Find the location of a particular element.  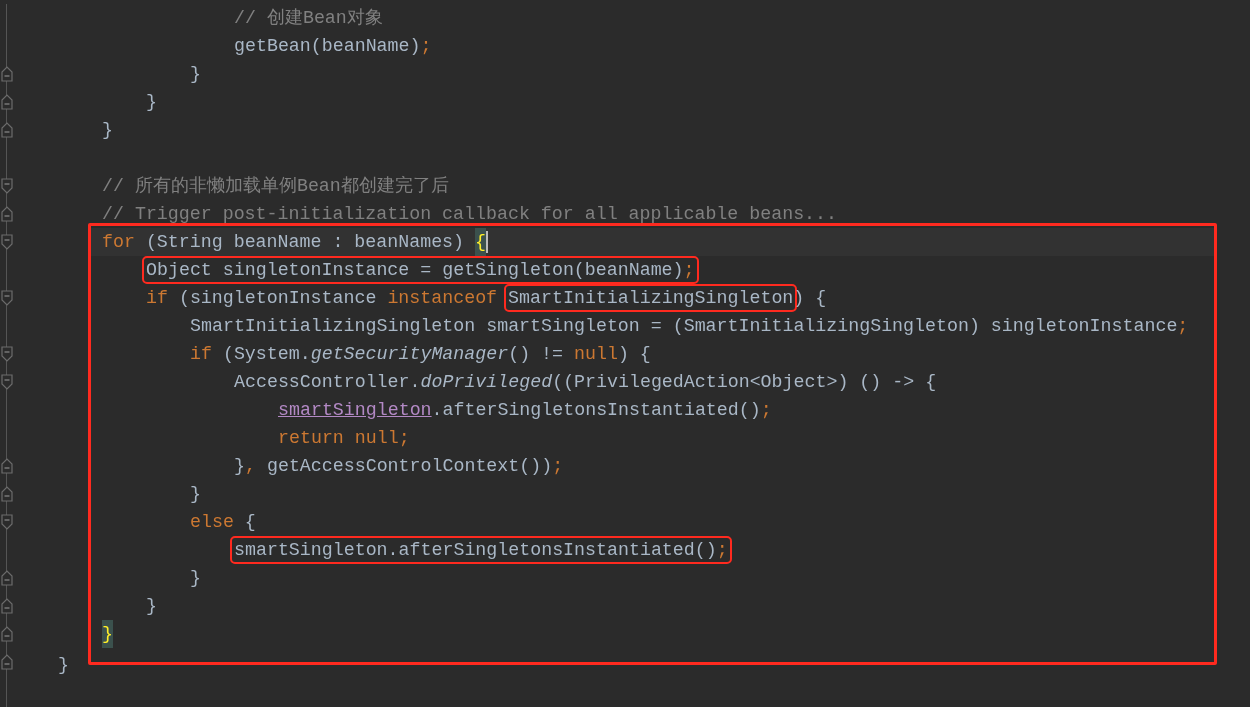

code-line: // 所有的非懒加载单例Bean都创建完了后 is located at coordinates (275, 186).